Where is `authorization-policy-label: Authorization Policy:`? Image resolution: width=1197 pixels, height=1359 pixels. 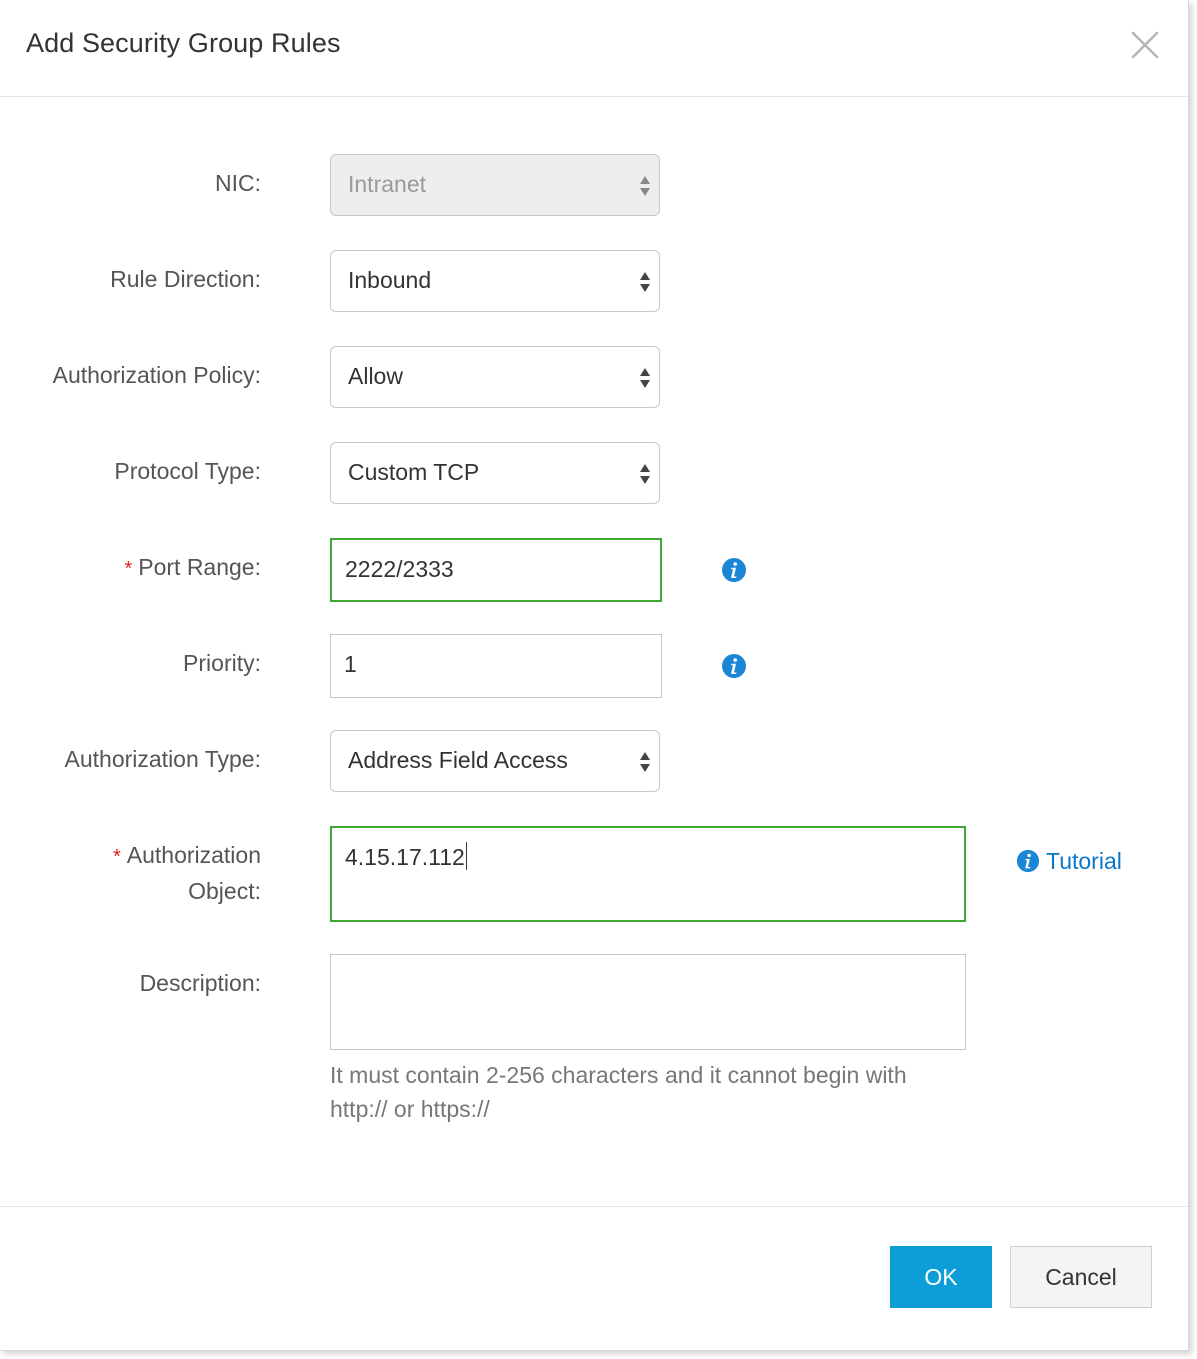 authorization-policy-label: Authorization Policy: is located at coordinates (156, 375).